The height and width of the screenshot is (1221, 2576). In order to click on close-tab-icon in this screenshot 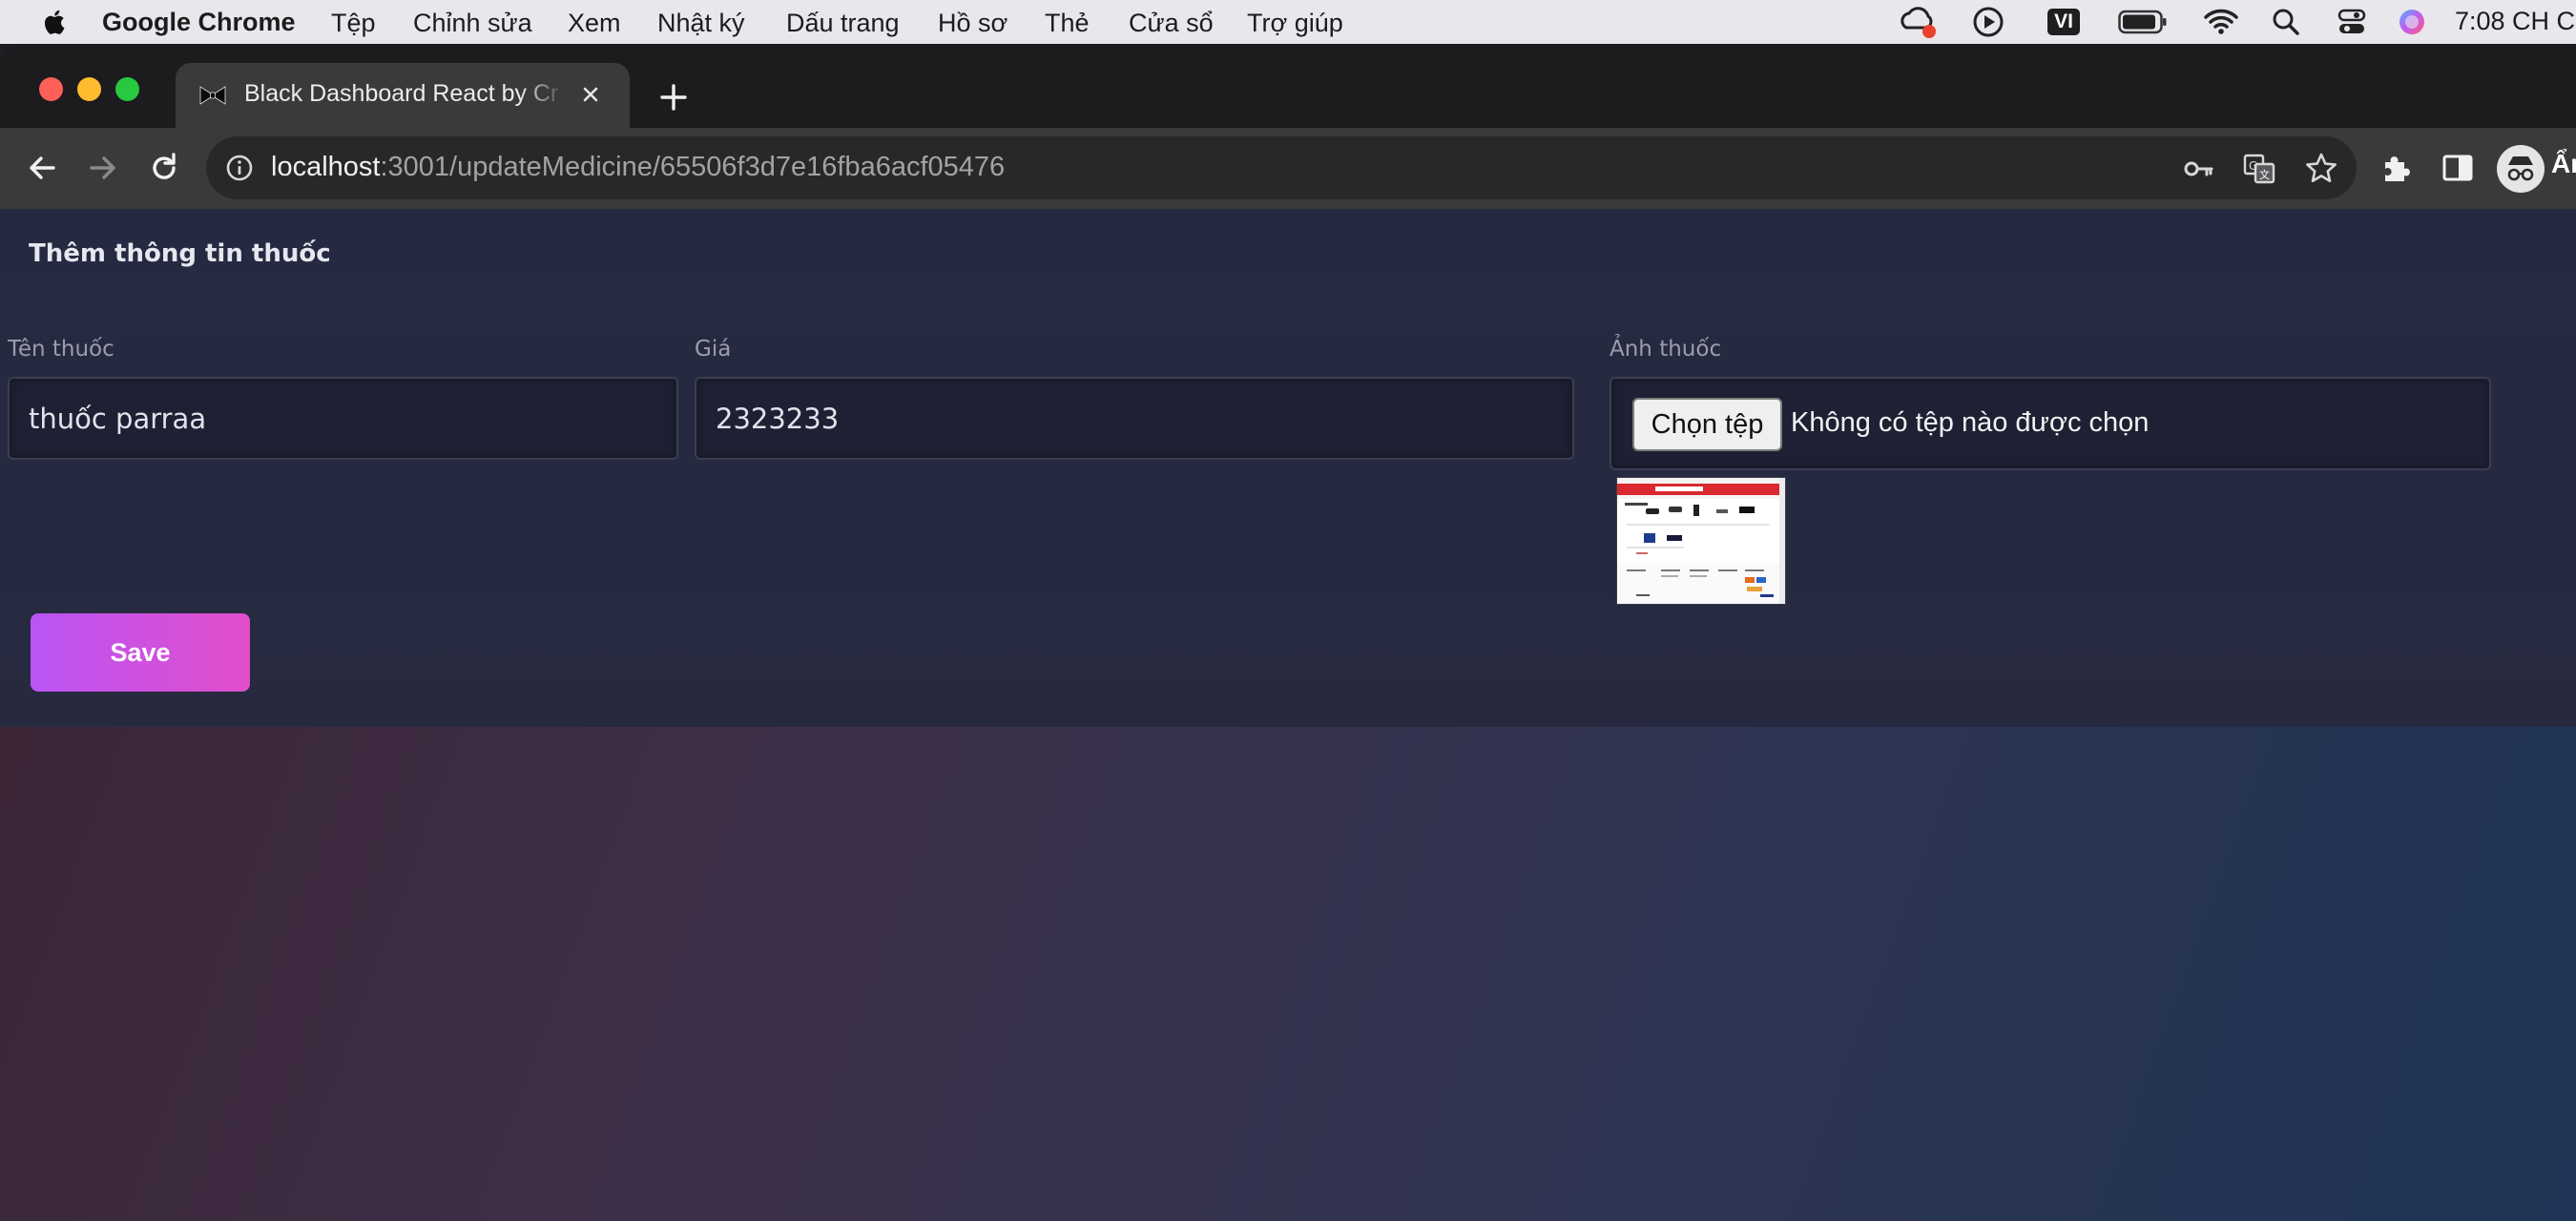, I will do `click(590, 94)`.